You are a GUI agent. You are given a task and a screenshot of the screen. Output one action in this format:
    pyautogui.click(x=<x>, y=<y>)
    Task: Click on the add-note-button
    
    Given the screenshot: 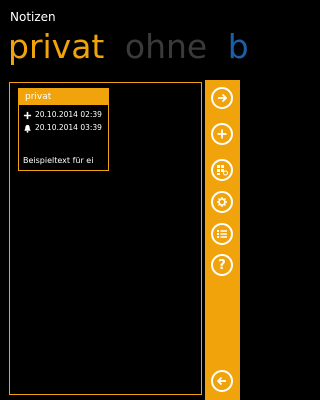 What is the action you would take?
    pyautogui.click(x=222, y=134)
    